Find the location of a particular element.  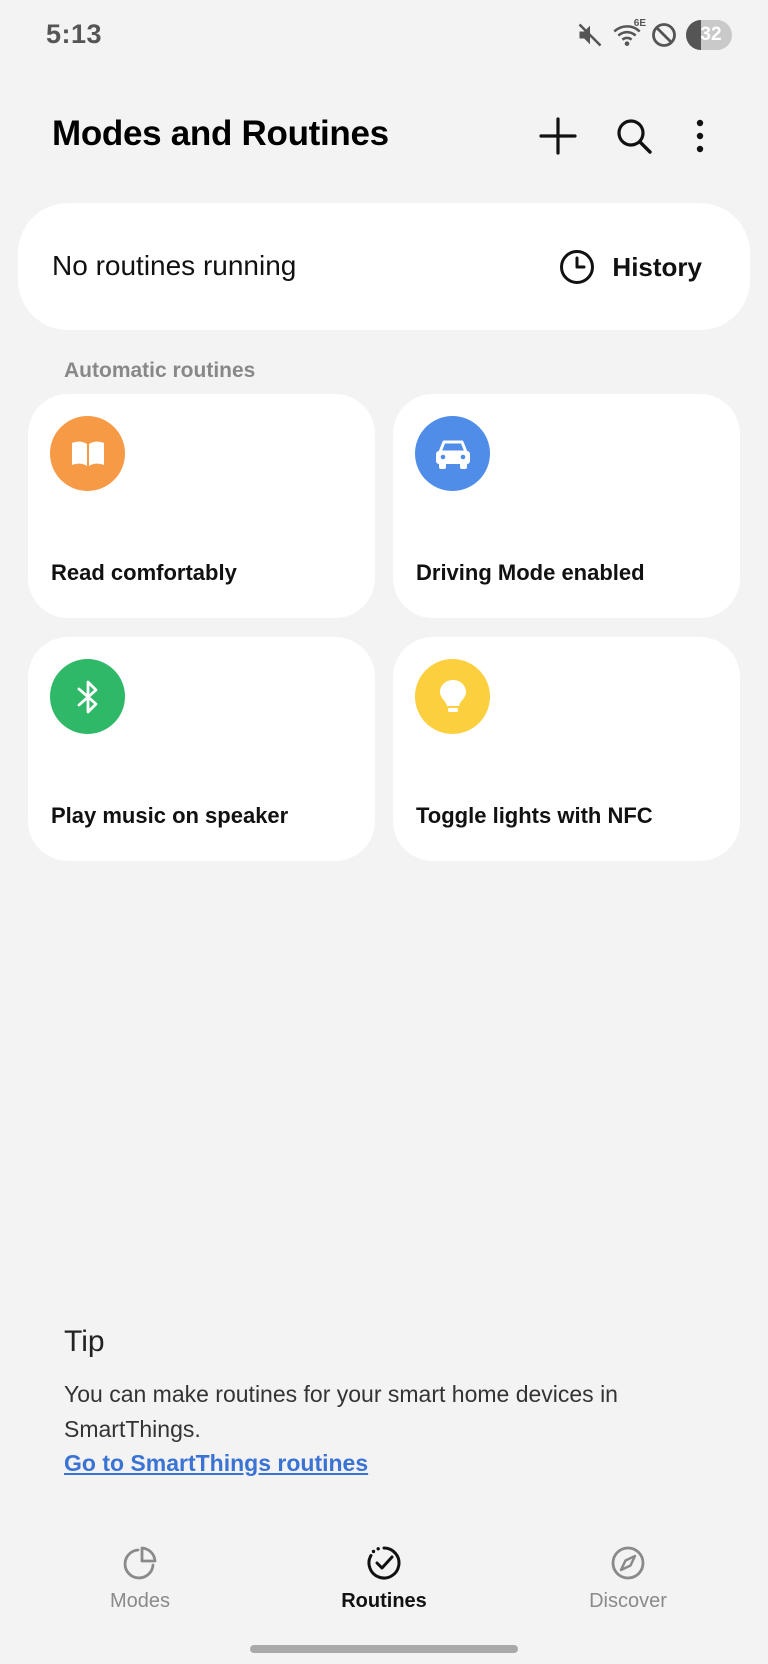

app-header: Modes and Routines is located at coordinates (384, 136).